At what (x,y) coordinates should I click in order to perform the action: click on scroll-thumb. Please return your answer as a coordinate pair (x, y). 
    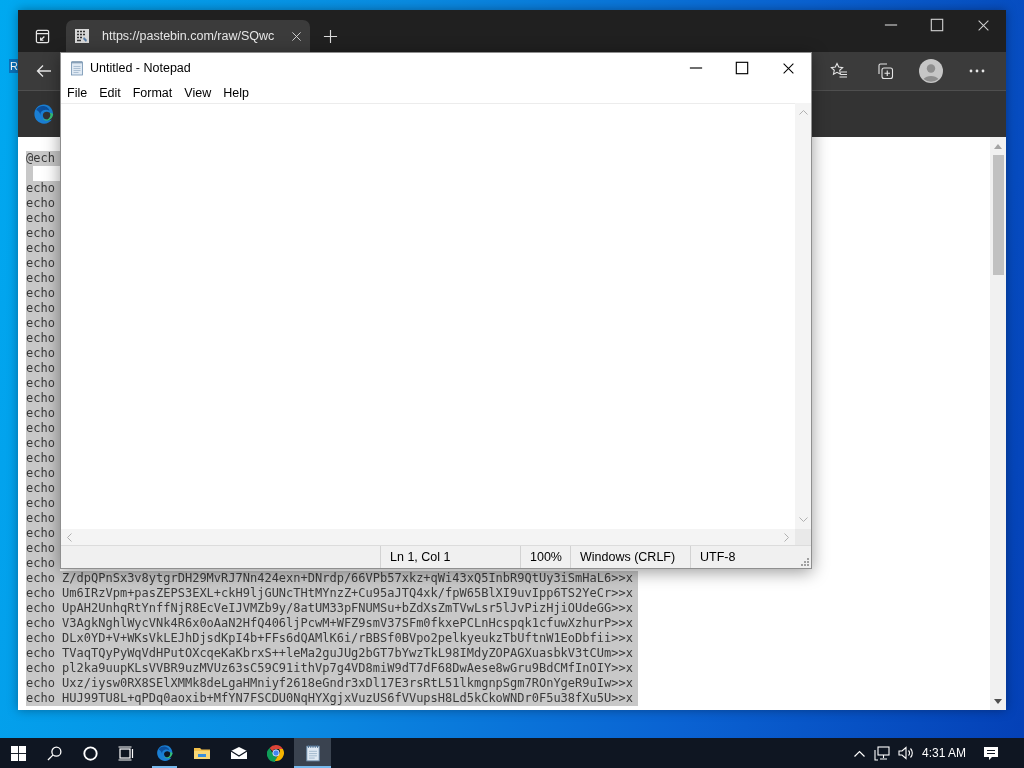
    Looking at the image, I should click on (998, 215).